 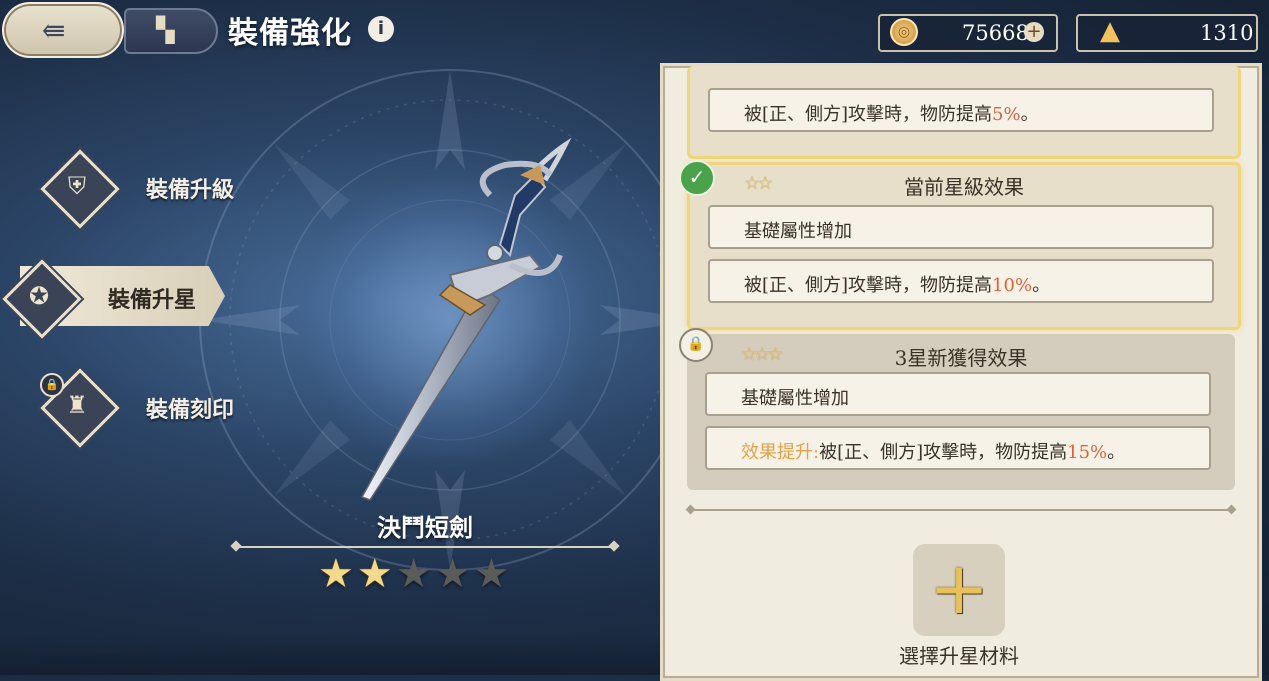 What do you see at coordinates (190, 410) in the screenshot?
I see `menu-label-engrave: 裝備刻印` at bounding box center [190, 410].